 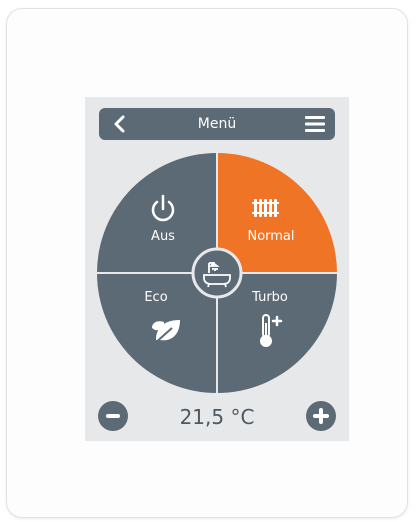 I want to click on temperature-control: 21,5 °C, so click(x=217, y=418).